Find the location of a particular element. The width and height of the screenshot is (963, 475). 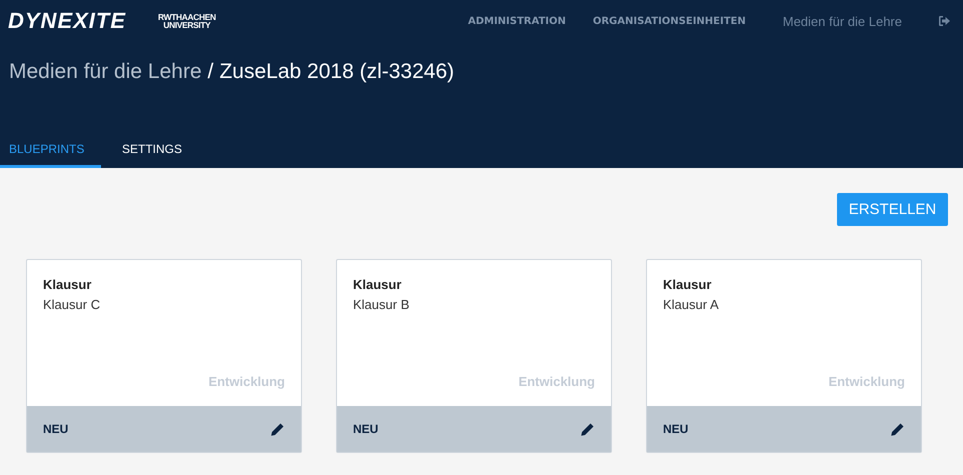

card-name: Klausur C is located at coordinates (72, 304).